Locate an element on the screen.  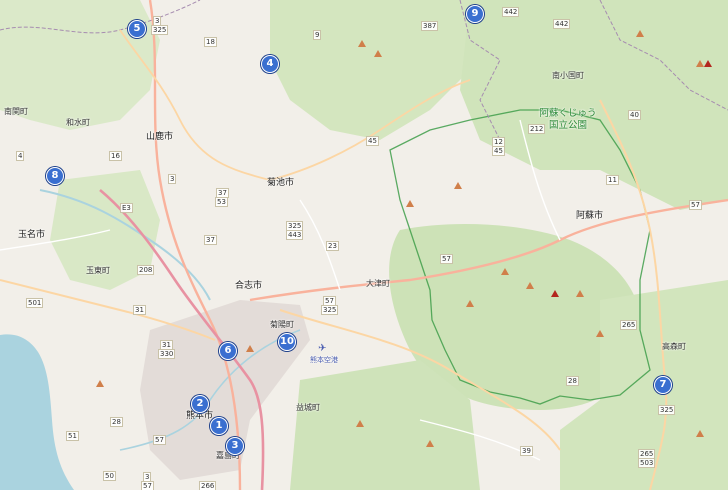
route-shield: 501 is located at coordinates (35, 303).